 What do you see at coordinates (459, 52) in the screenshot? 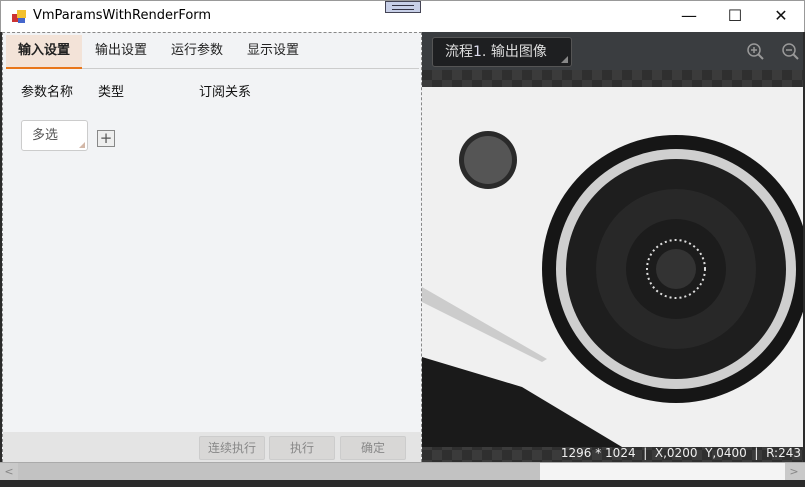
I see `source-prefix: 流程` at bounding box center [459, 52].